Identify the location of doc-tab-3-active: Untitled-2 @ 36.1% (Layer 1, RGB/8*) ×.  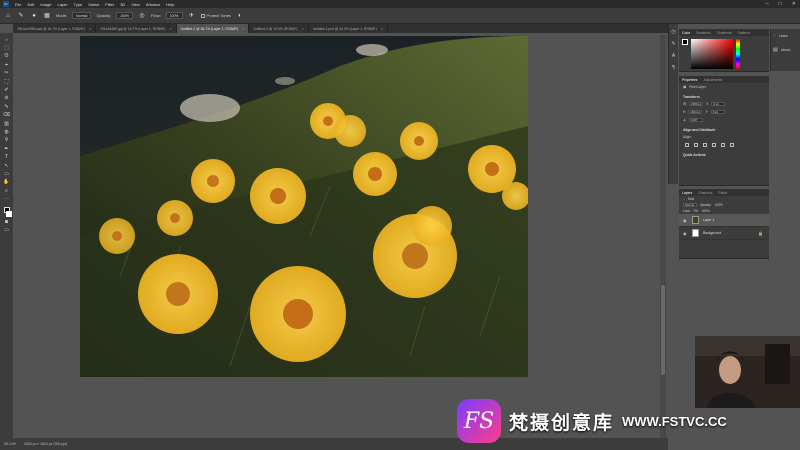
(213, 28).